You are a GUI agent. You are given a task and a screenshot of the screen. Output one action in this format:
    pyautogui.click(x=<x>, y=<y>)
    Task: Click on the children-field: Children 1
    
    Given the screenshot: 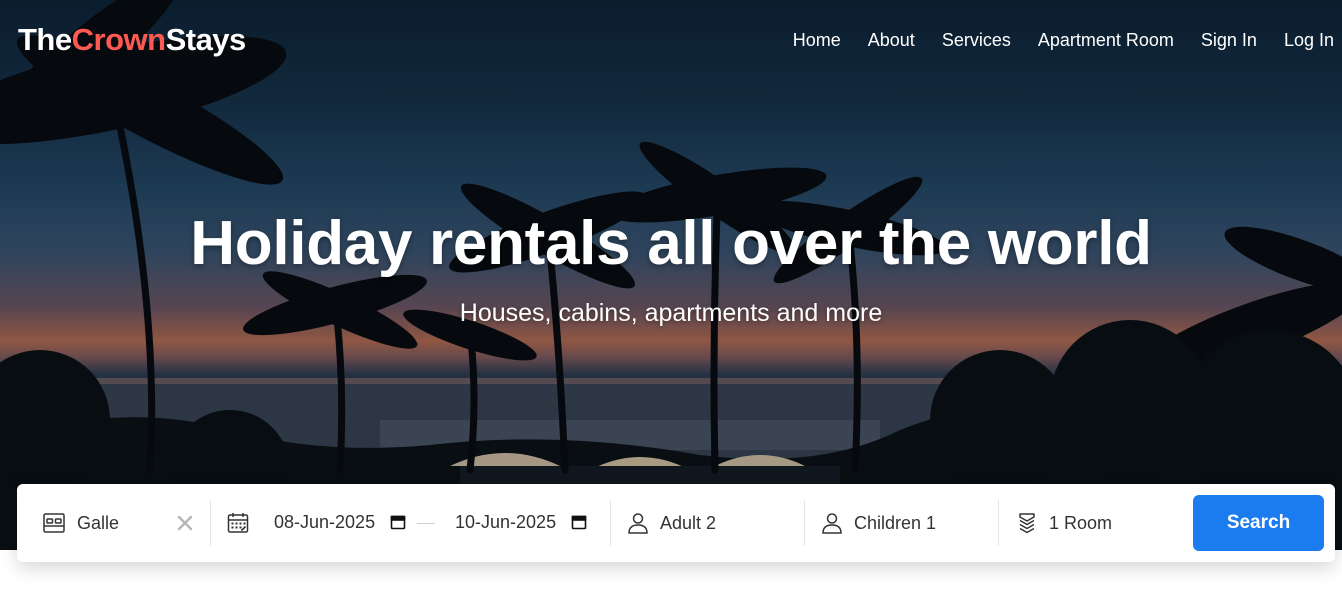 What is the action you would take?
    pyautogui.click(x=878, y=523)
    